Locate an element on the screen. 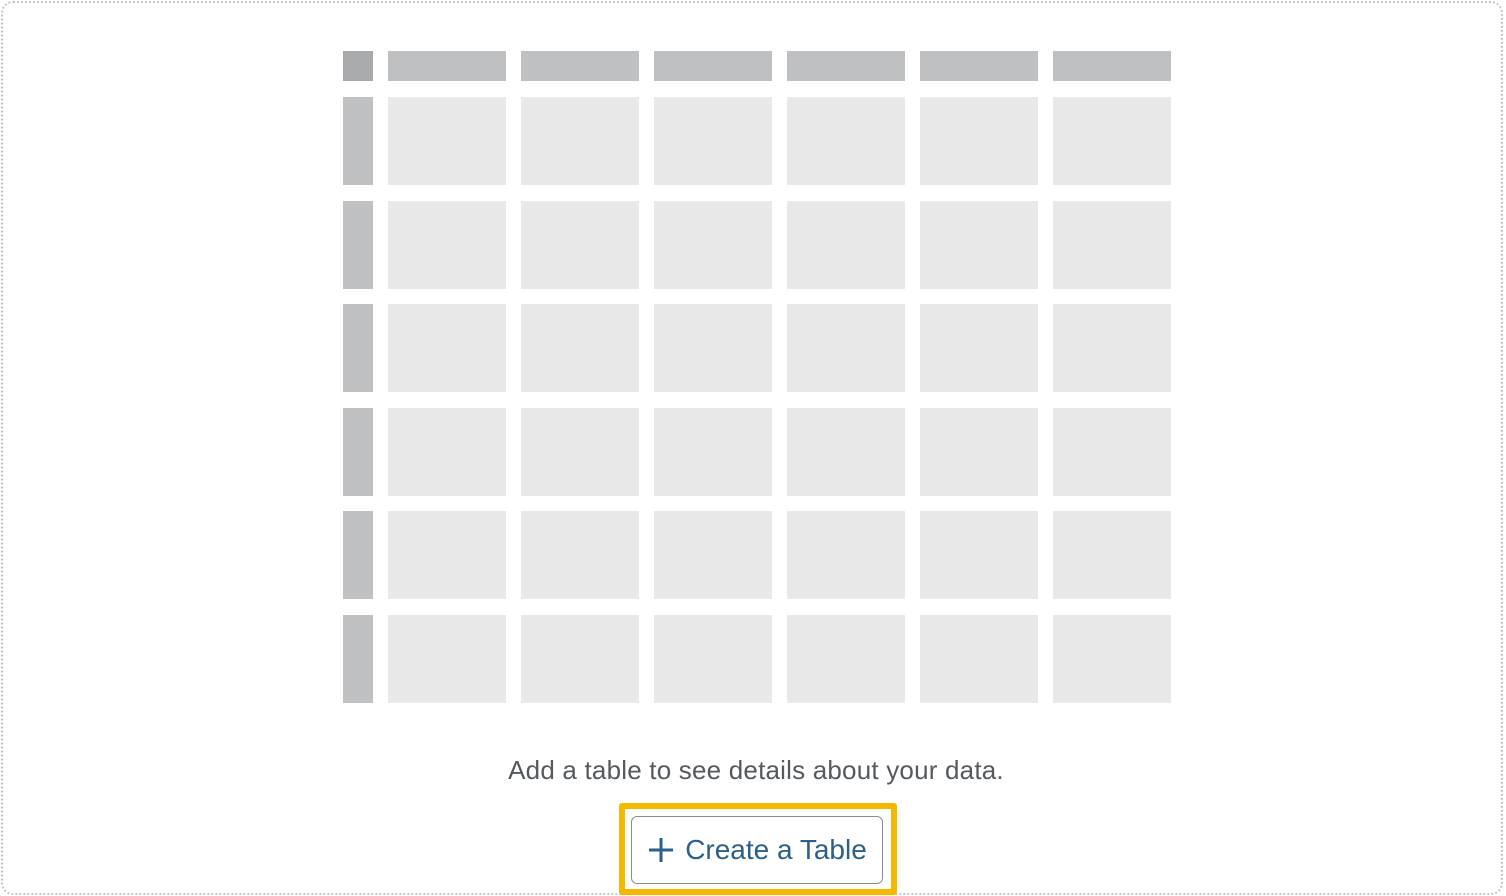 This screenshot has height=896, width=1506. plus-icon is located at coordinates (661, 850).